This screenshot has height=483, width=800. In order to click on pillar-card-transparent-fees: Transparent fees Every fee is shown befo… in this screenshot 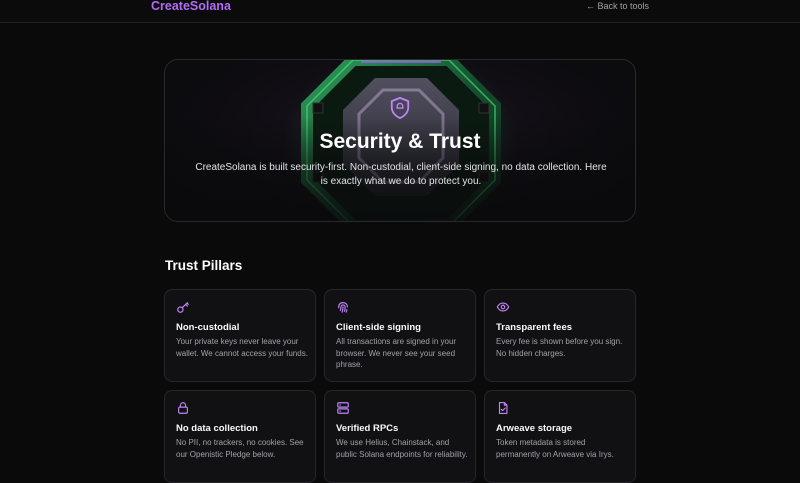, I will do `click(560, 335)`.